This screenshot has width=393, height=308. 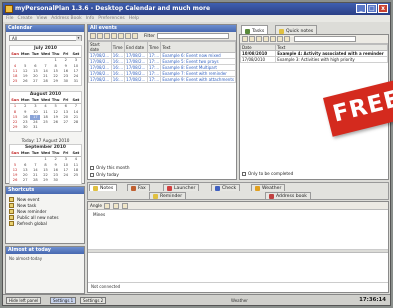 What do you see at coordinates (268, 187) in the screenshot?
I see `tab-weather: Weather` at bounding box center [268, 187].